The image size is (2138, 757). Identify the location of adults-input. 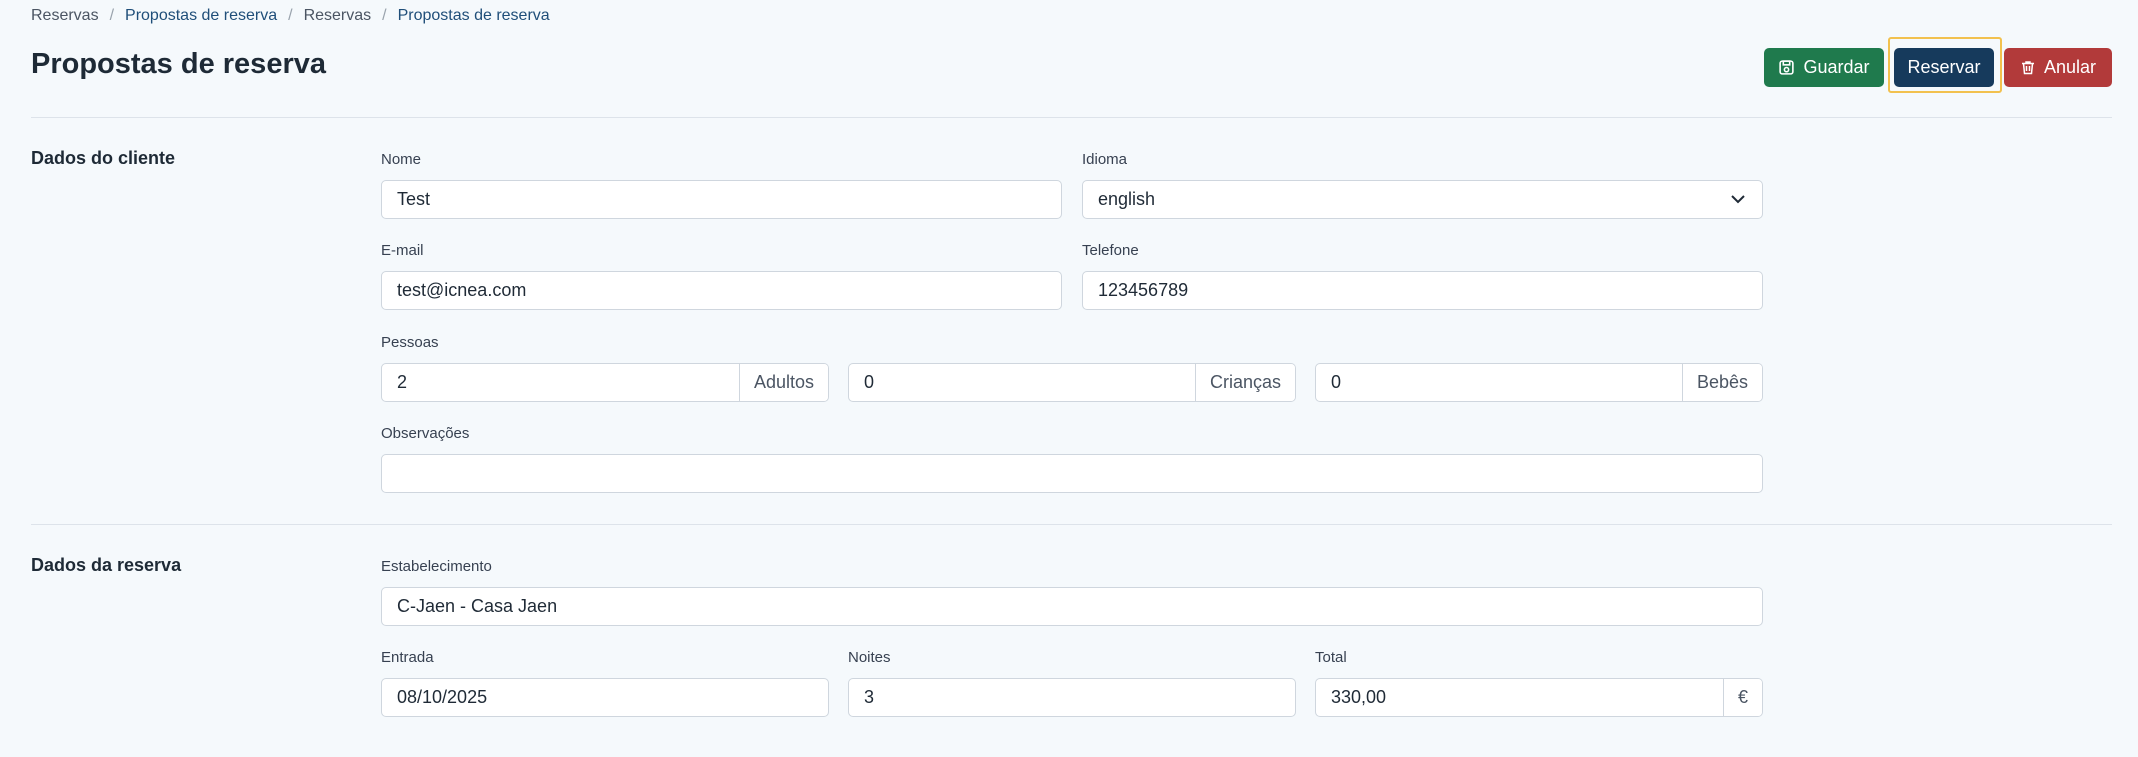
(560, 382).